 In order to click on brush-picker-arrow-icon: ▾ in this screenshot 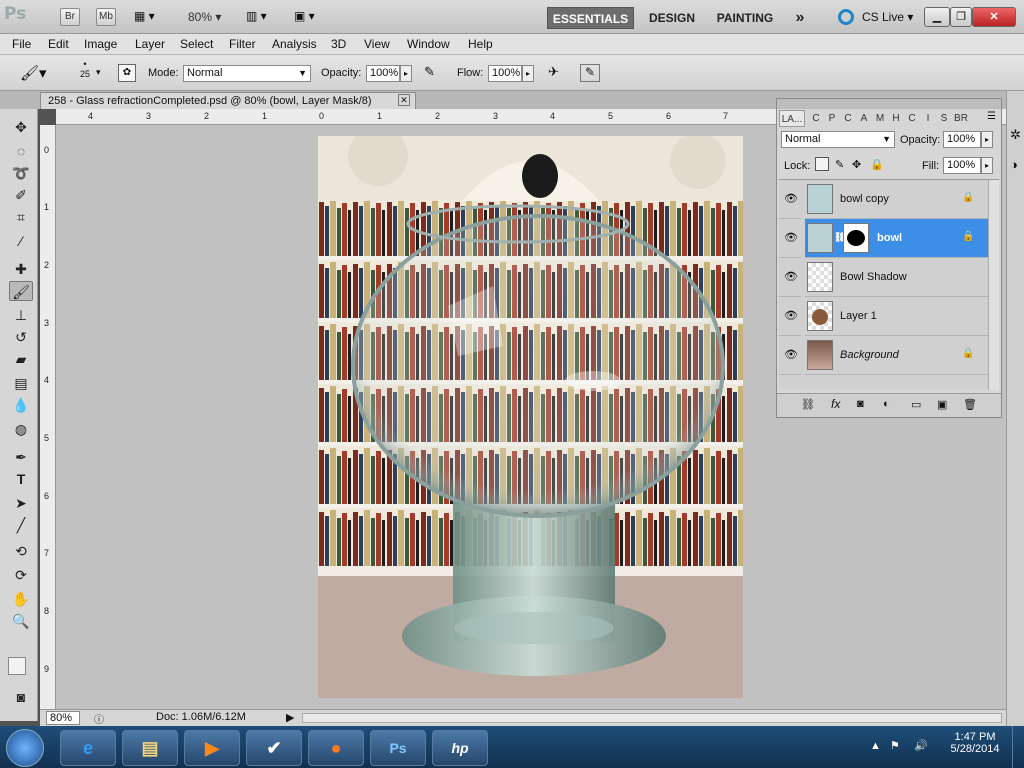, I will do `click(98, 72)`.